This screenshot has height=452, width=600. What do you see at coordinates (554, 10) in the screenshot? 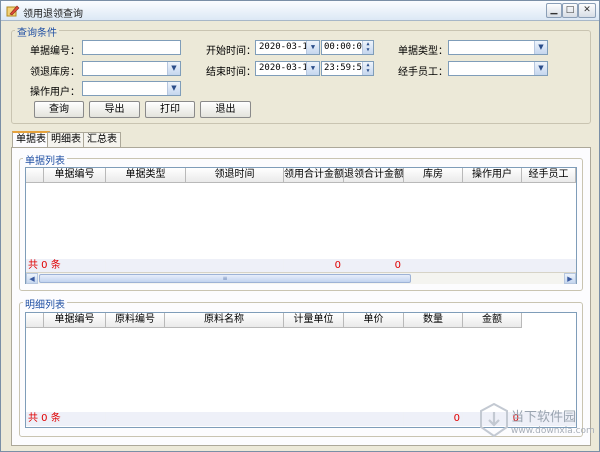
I see `minimize-button: ▁` at bounding box center [554, 10].